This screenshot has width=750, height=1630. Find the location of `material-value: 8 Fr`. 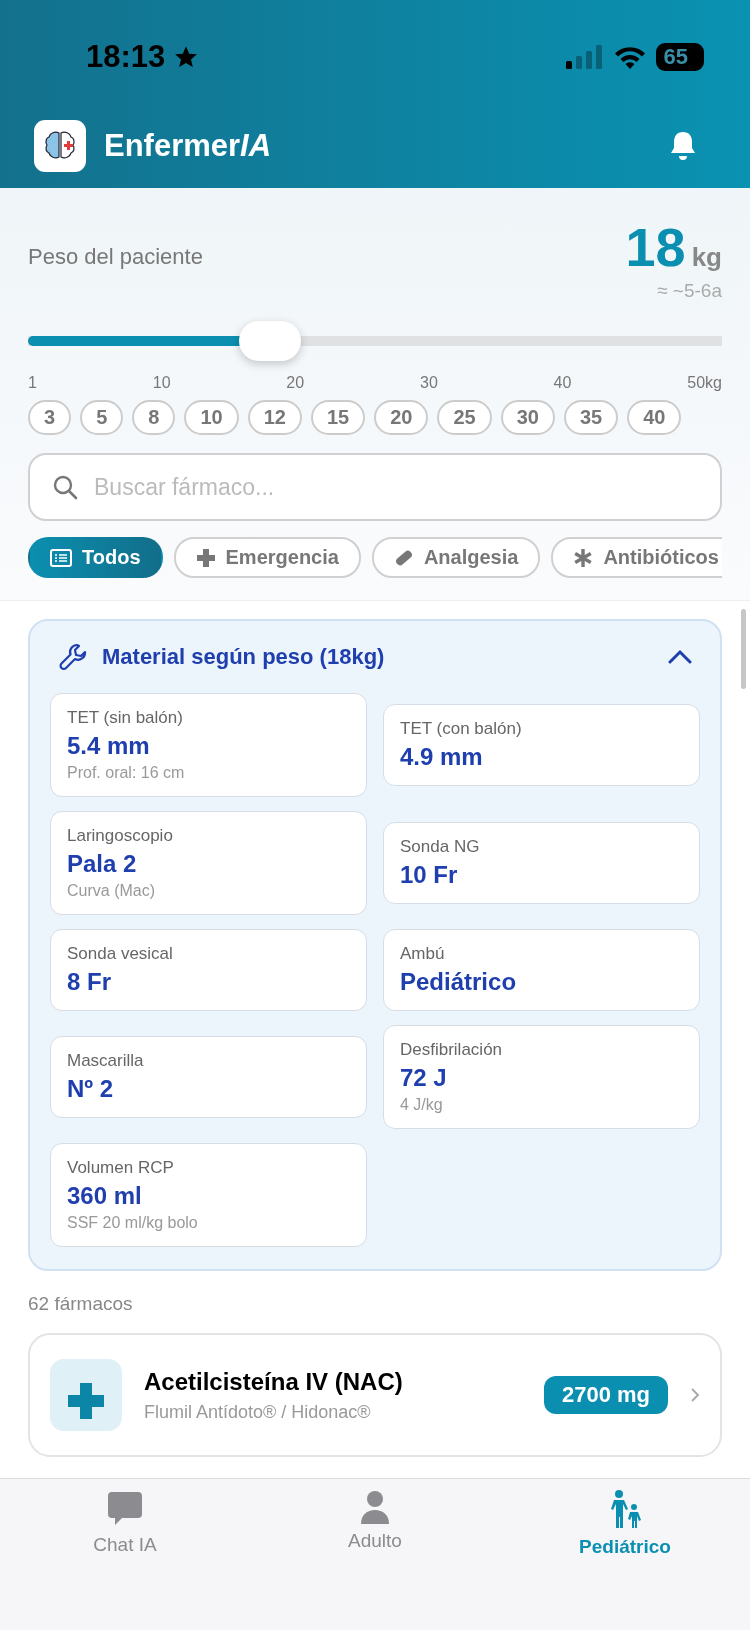

material-value: 8 Fr is located at coordinates (89, 982).